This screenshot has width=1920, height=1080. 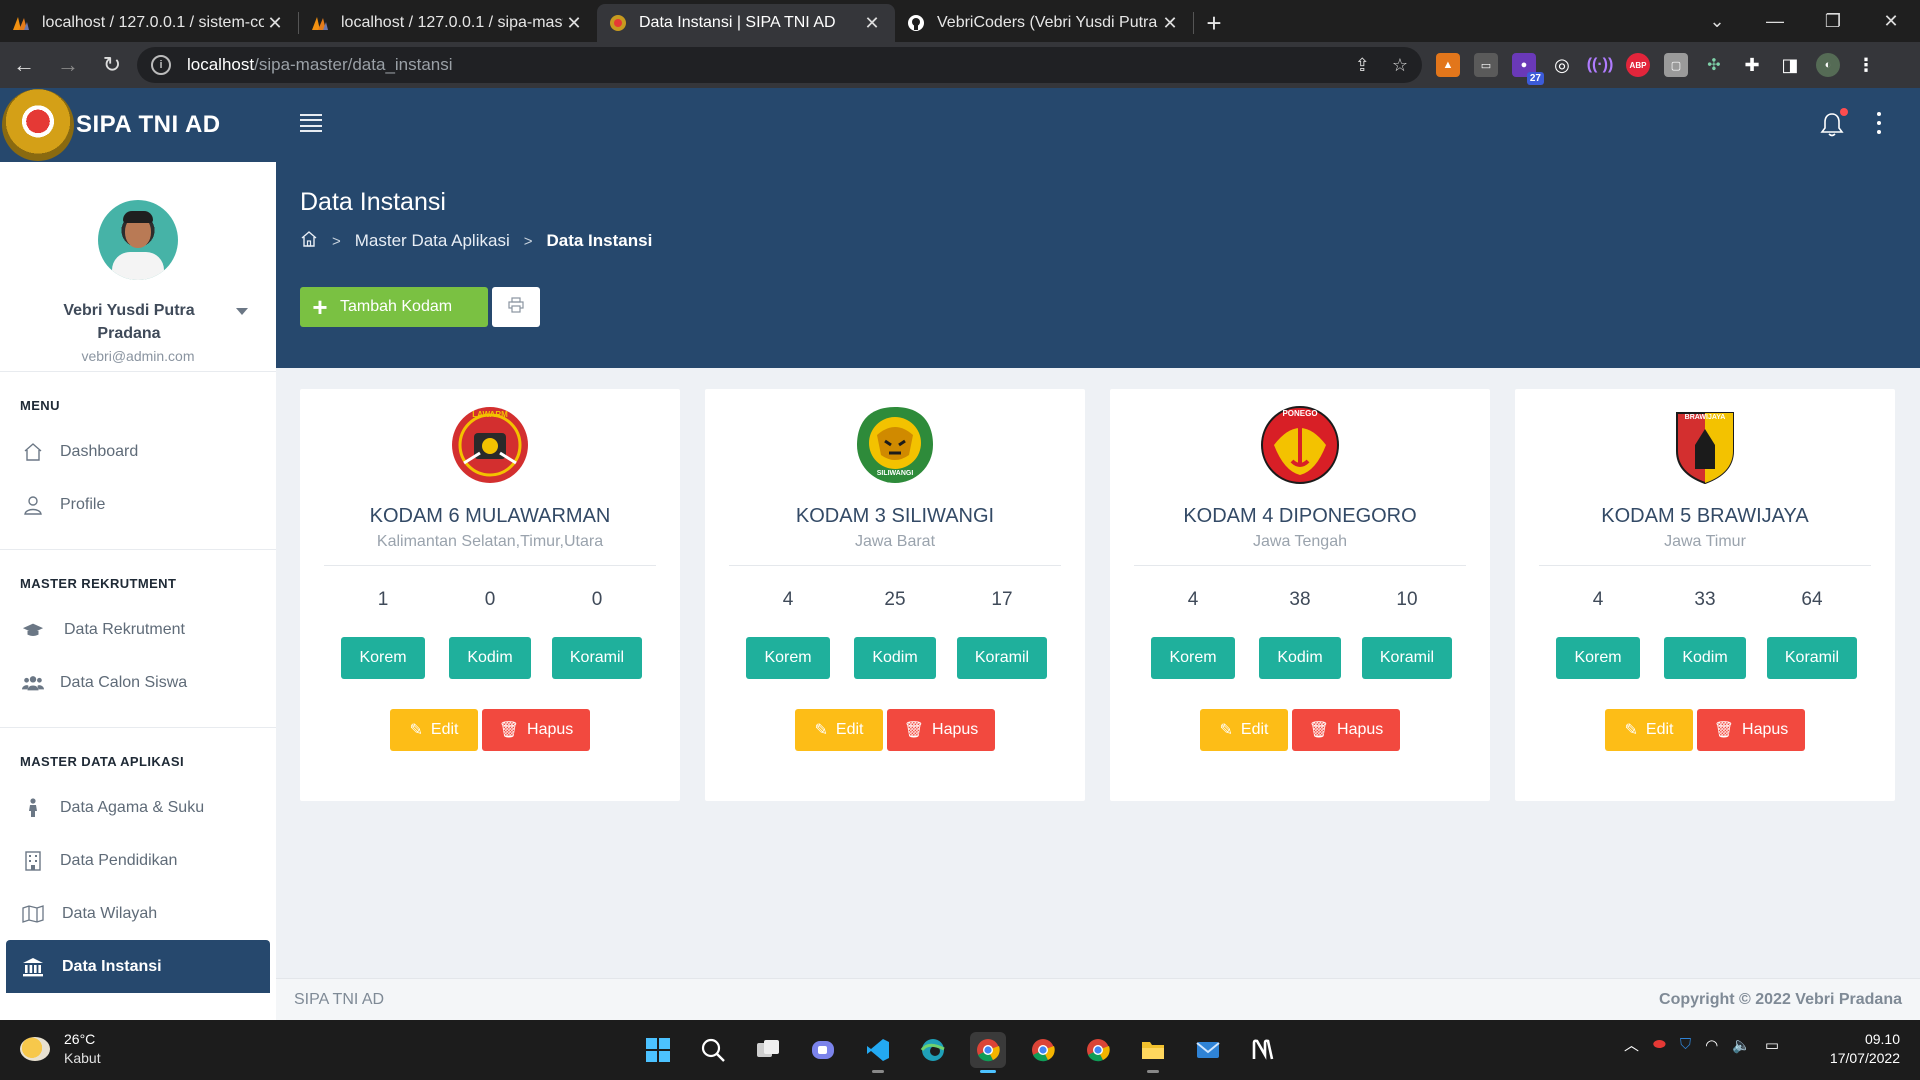 What do you see at coordinates (311, 123) in the screenshot?
I see `menu-toggle-icon` at bounding box center [311, 123].